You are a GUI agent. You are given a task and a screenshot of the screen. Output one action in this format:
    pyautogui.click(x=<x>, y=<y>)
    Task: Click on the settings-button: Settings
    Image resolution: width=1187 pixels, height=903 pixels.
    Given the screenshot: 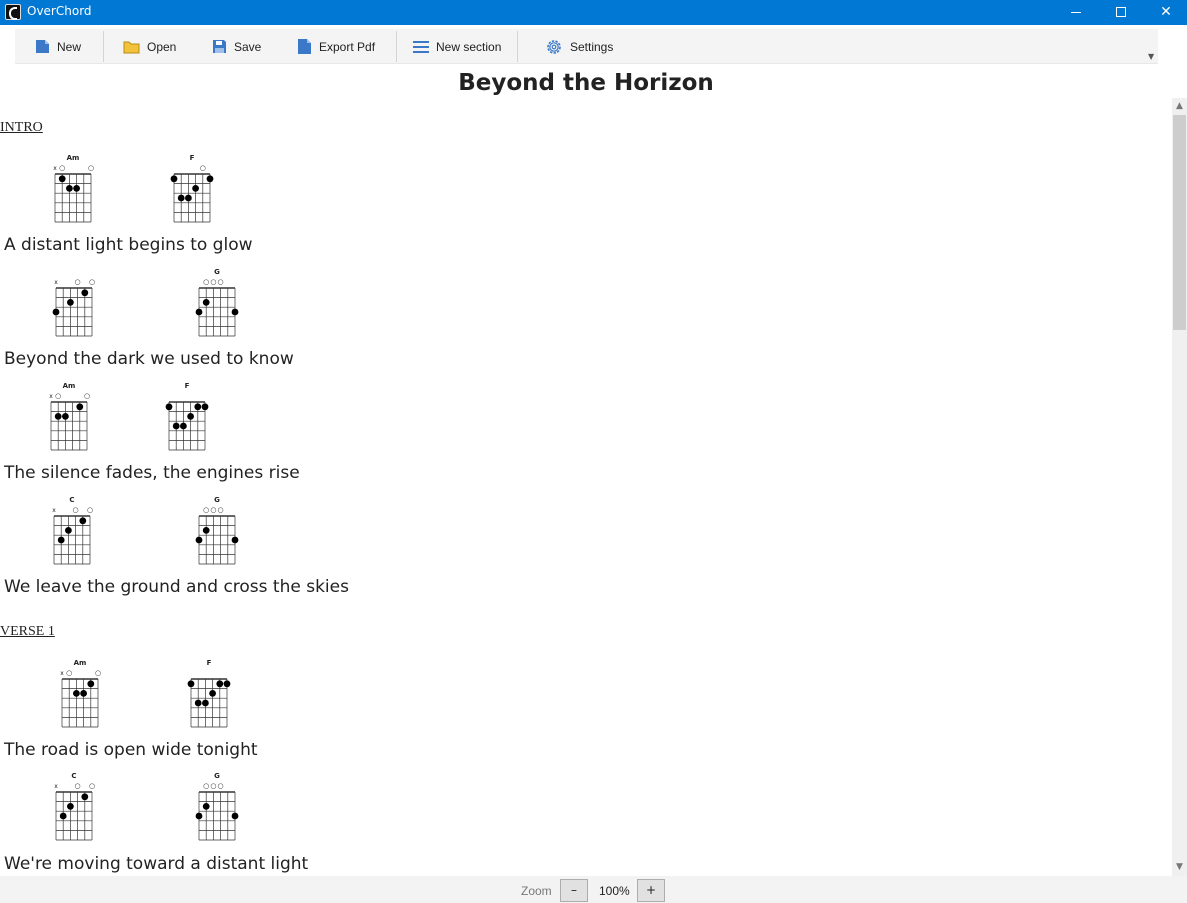 What is the action you would take?
    pyautogui.click(x=579, y=46)
    